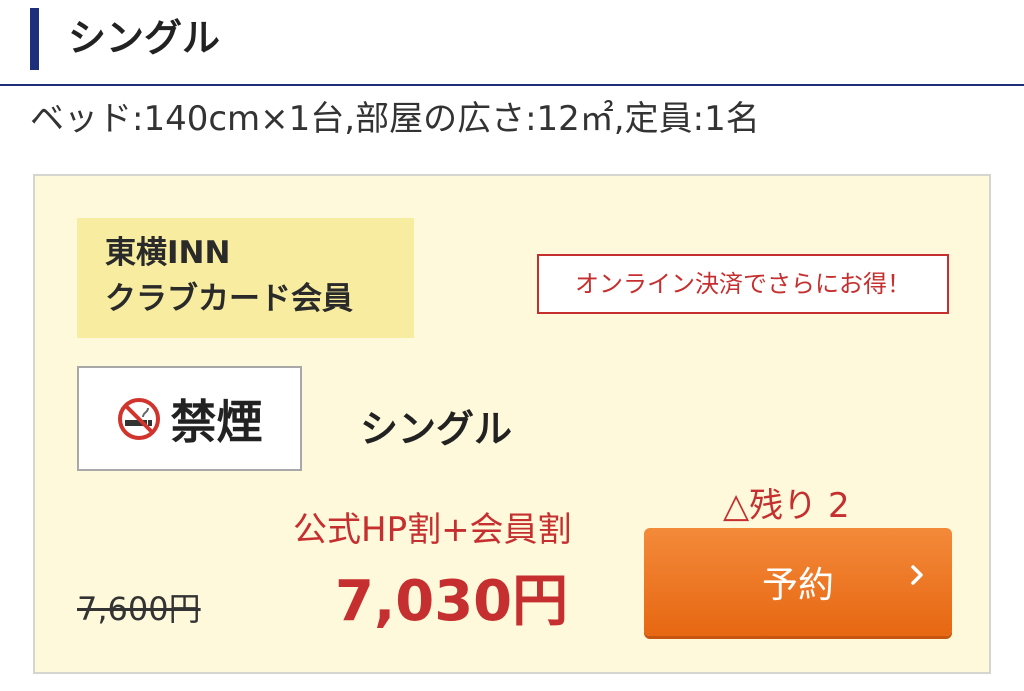 This screenshot has height=691, width=1024. I want to click on reserve-button: 予約, so click(798, 582).